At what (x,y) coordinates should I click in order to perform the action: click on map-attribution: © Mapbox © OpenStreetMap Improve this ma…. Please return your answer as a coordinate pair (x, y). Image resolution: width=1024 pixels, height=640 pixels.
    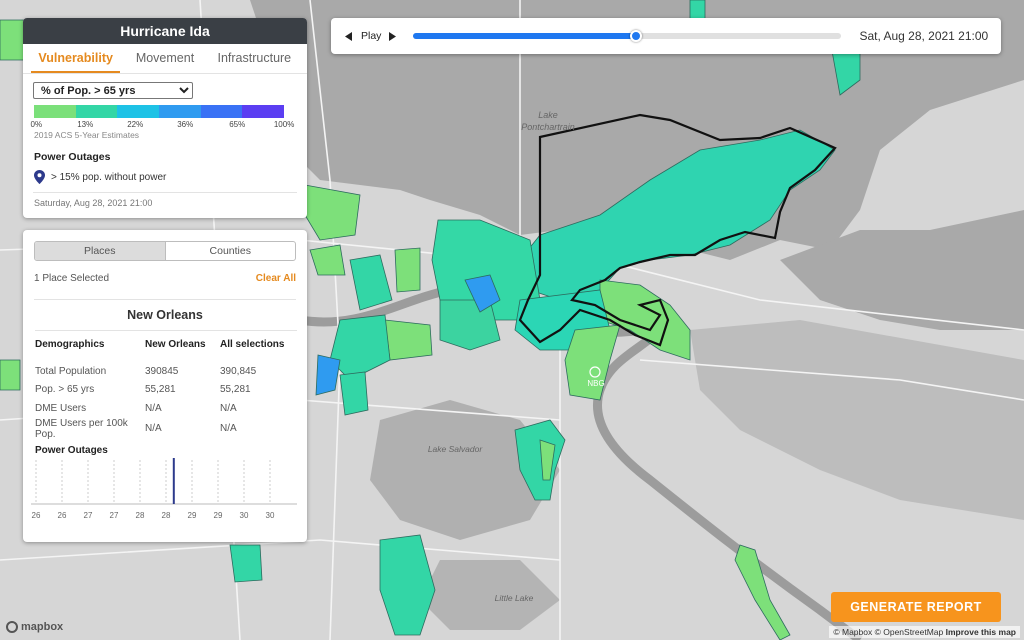
    Looking at the image, I should click on (924, 632).